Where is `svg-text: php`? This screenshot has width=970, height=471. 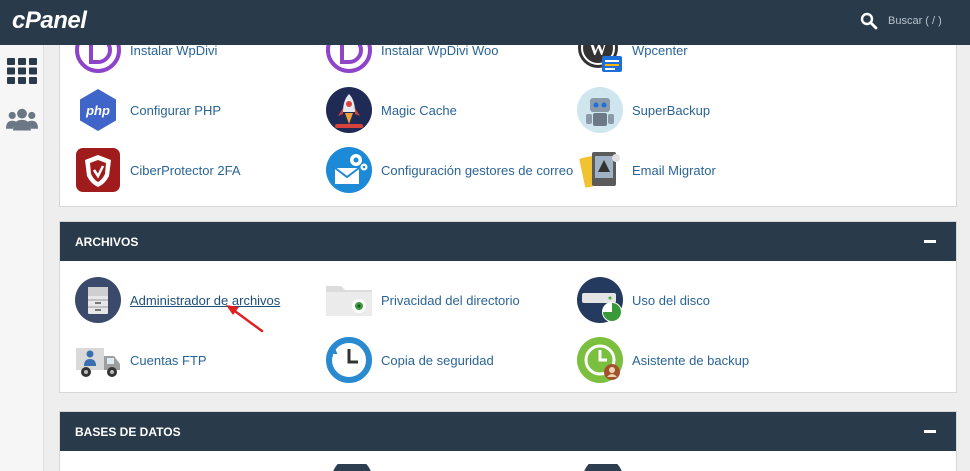
svg-text: php is located at coordinates (97, 110).